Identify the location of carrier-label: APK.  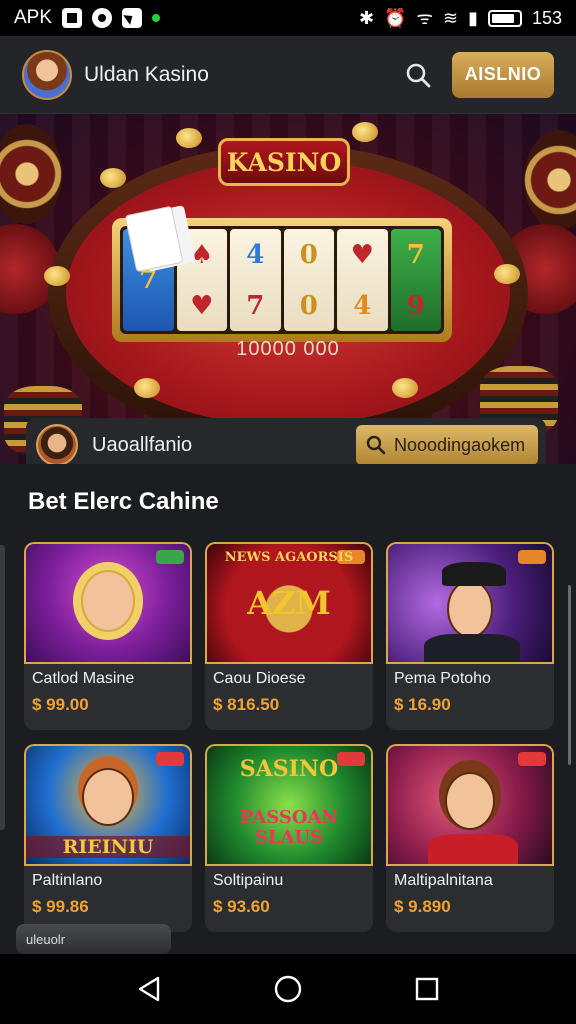
(33, 17).